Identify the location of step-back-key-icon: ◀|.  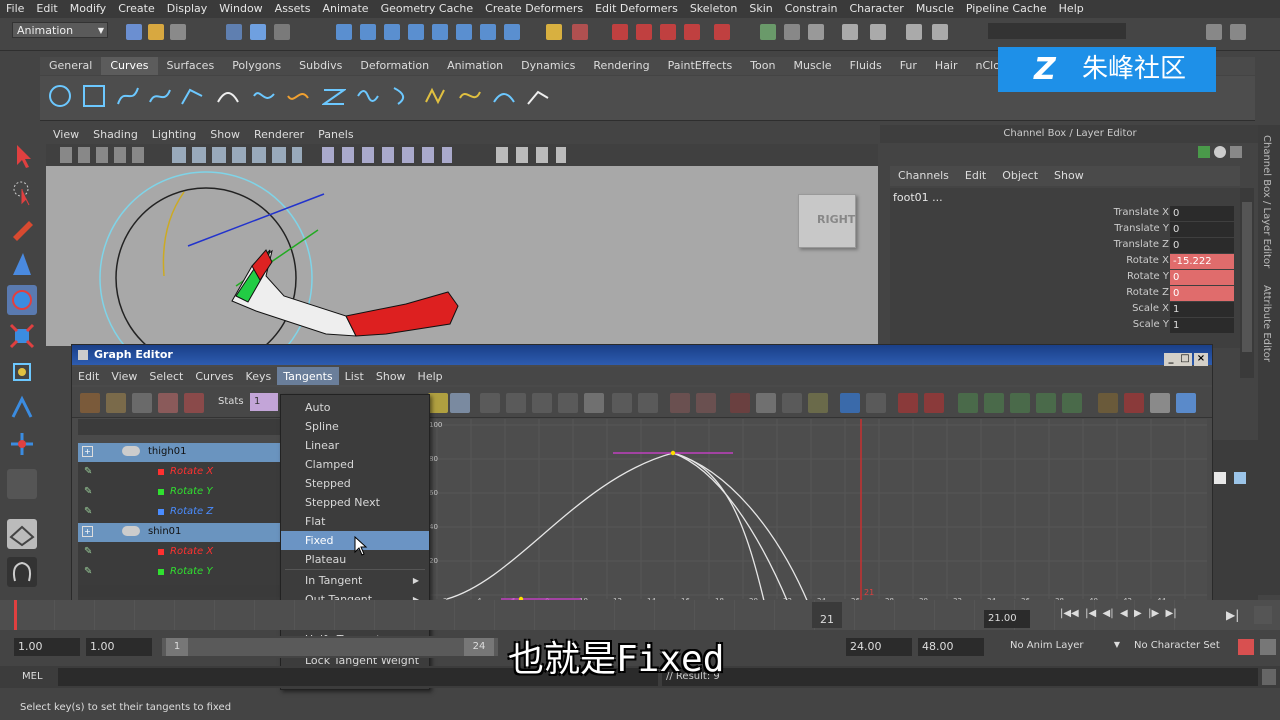
(1108, 613).